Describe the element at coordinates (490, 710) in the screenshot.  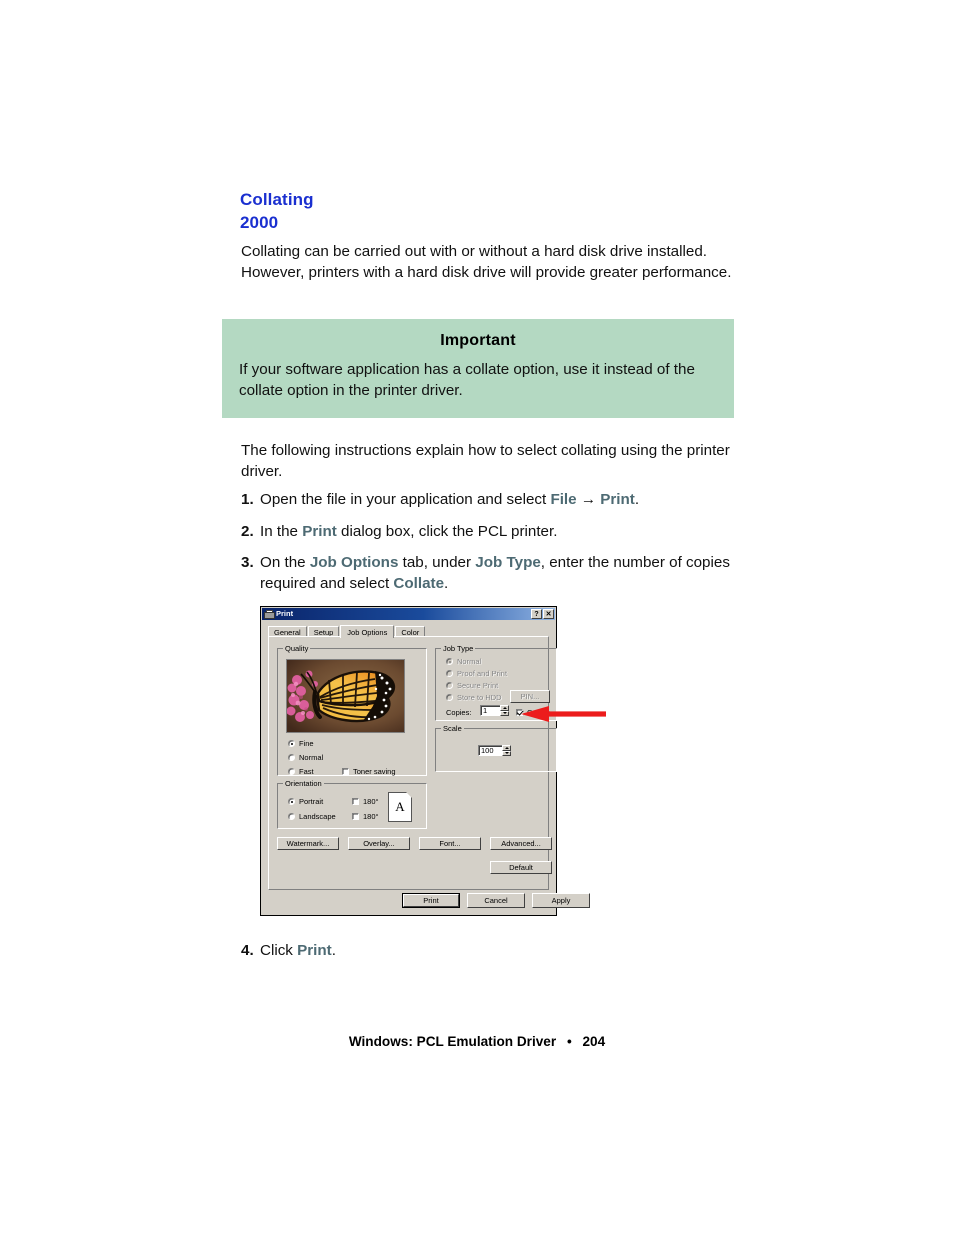
I see `copies-value: 1` at that location.